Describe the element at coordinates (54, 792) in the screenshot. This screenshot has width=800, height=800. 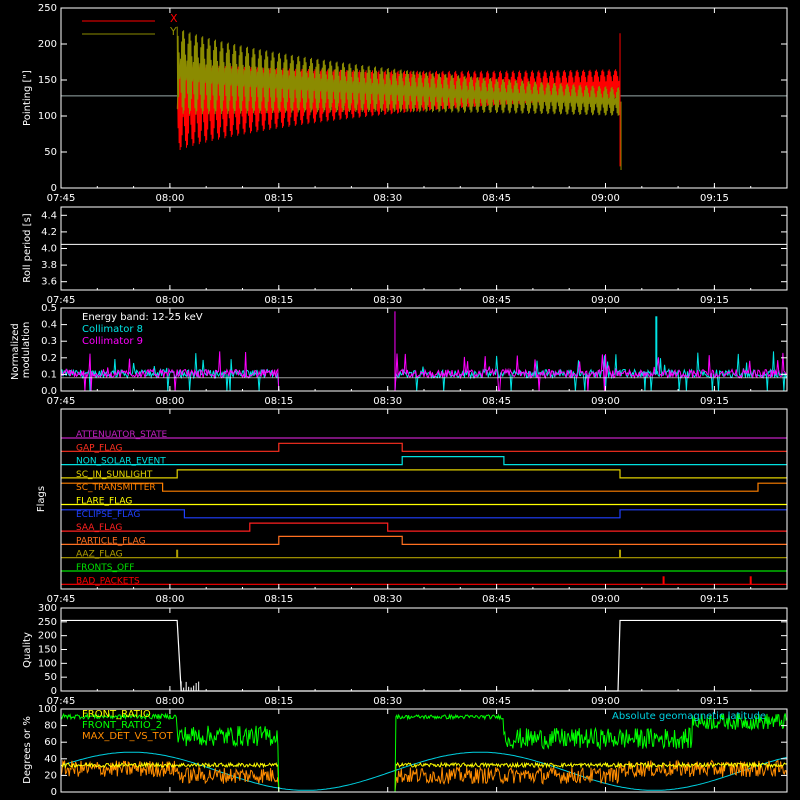
I see `y-tick-label: 0` at that location.